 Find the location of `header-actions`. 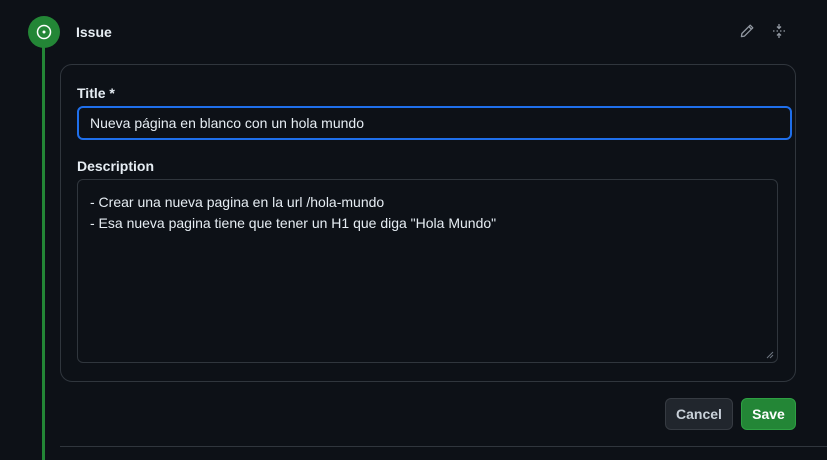

header-actions is located at coordinates (763, 31).